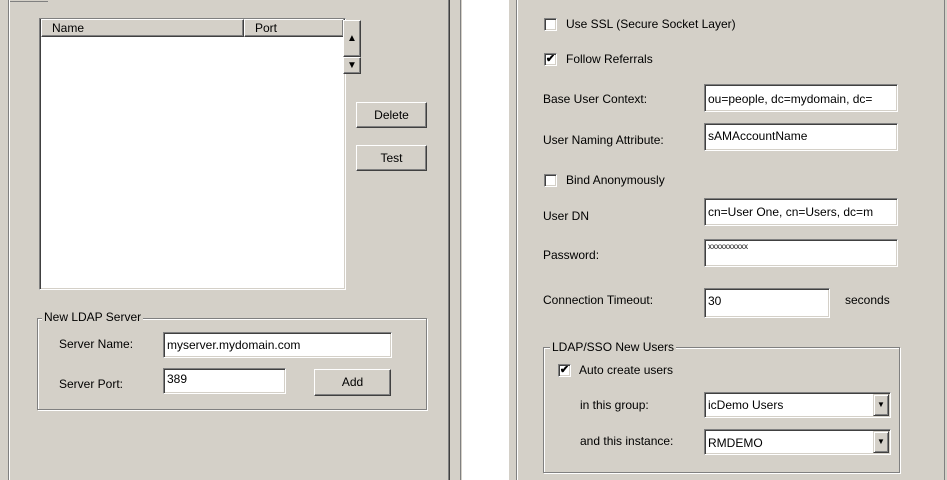 Image resolution: width=947 pixels, height=480 pixels. I want to click on server-port-input: 389, so click(224, 381).